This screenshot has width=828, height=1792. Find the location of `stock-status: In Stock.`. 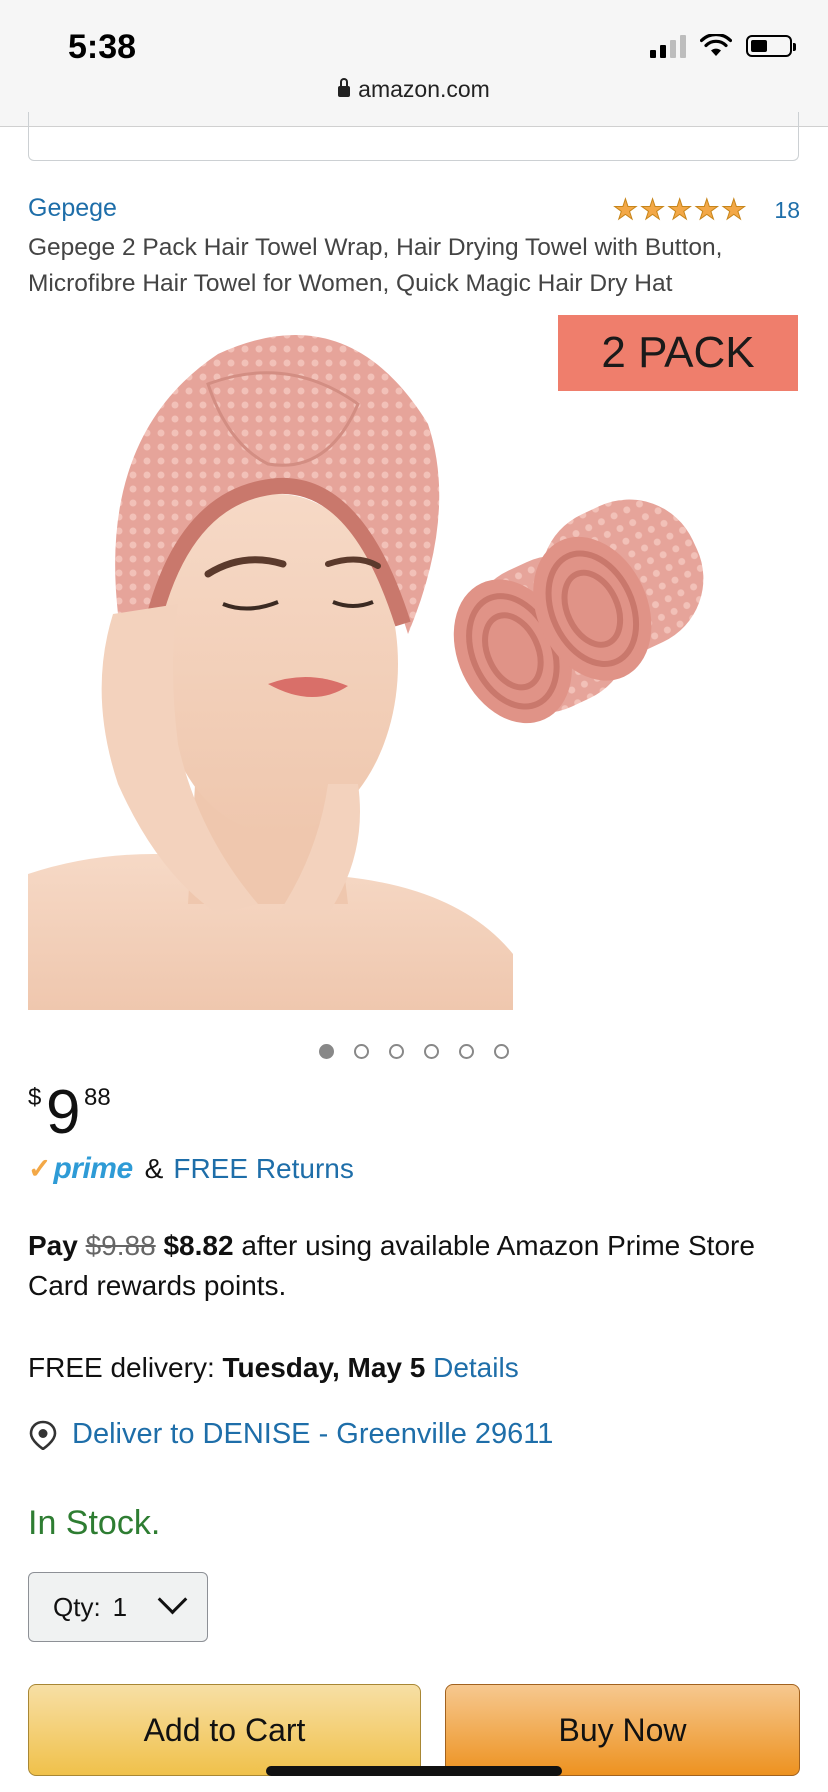

stock-status: In Stock. is located at coordinates (94, 1523).